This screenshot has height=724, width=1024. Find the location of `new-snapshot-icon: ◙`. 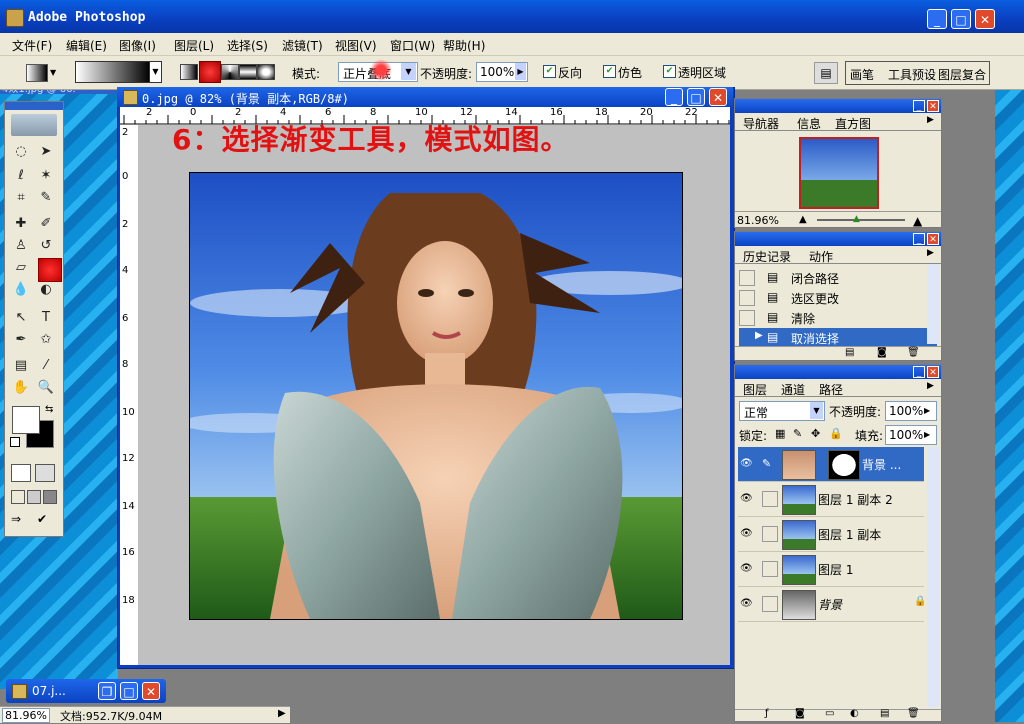

new-snapshot-icon: ◙ is located at coordinates (882, 352).